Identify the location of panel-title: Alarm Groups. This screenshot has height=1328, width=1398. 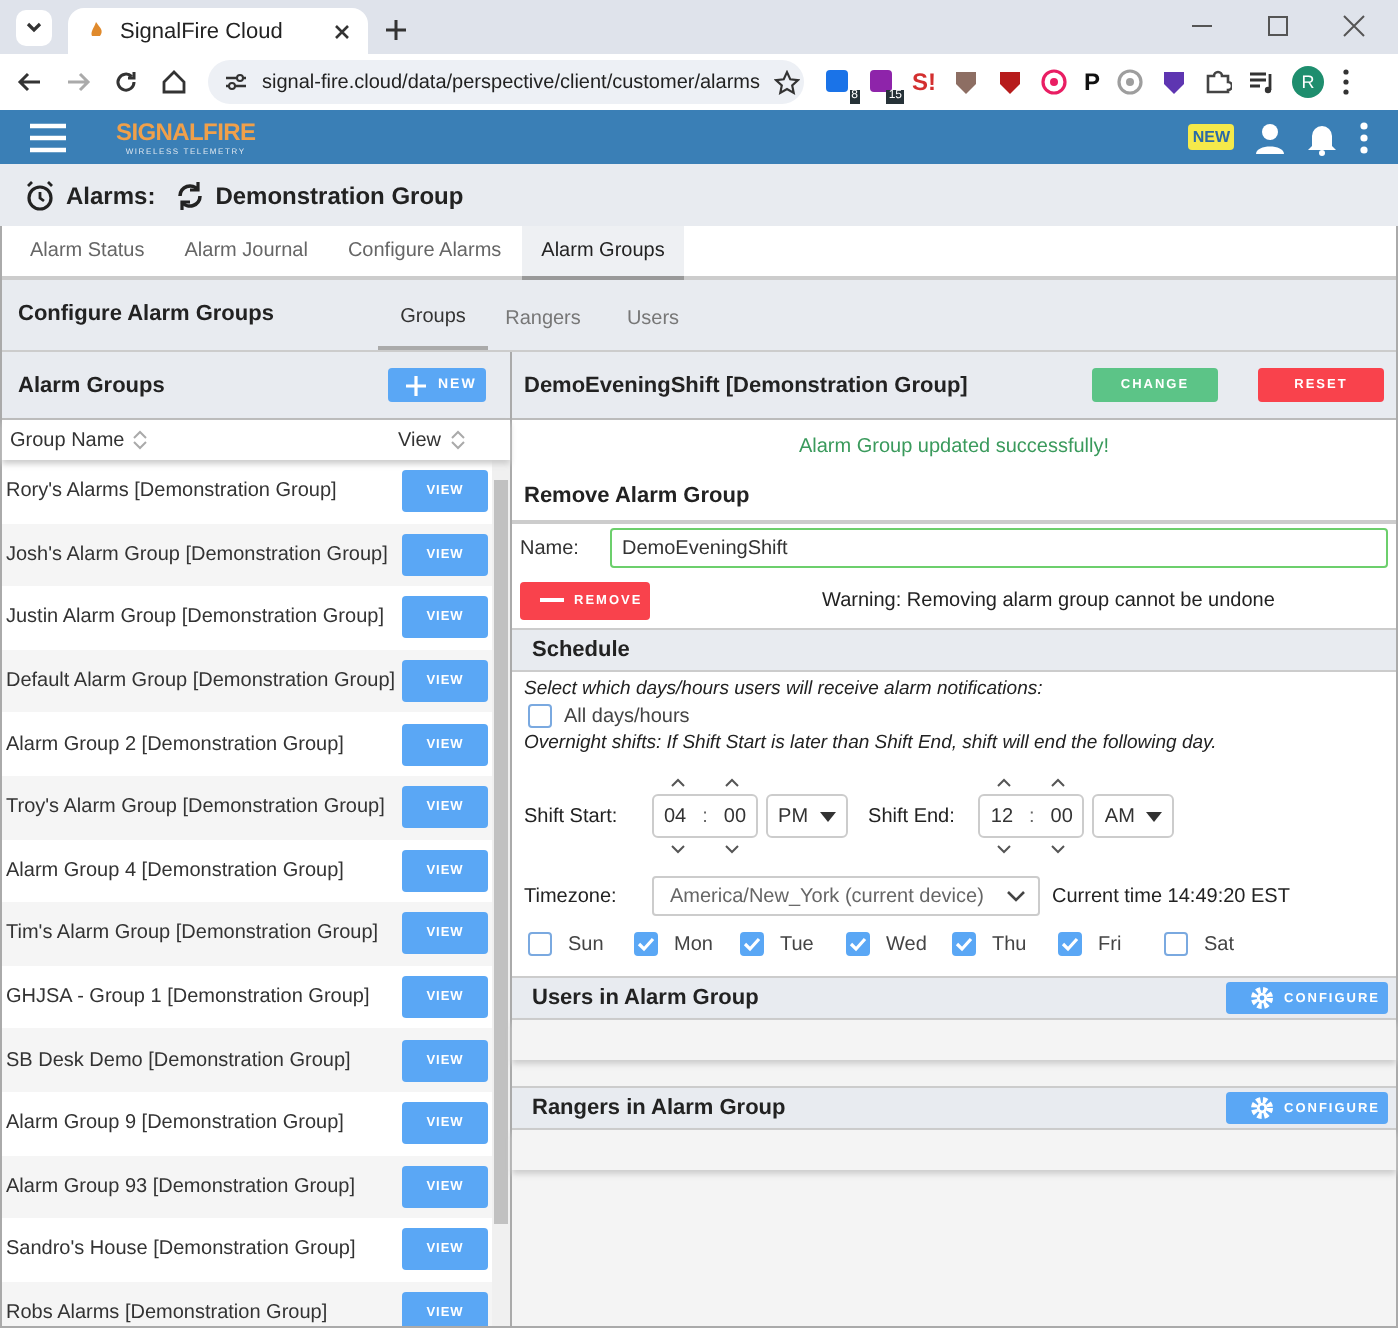
(92, 385).